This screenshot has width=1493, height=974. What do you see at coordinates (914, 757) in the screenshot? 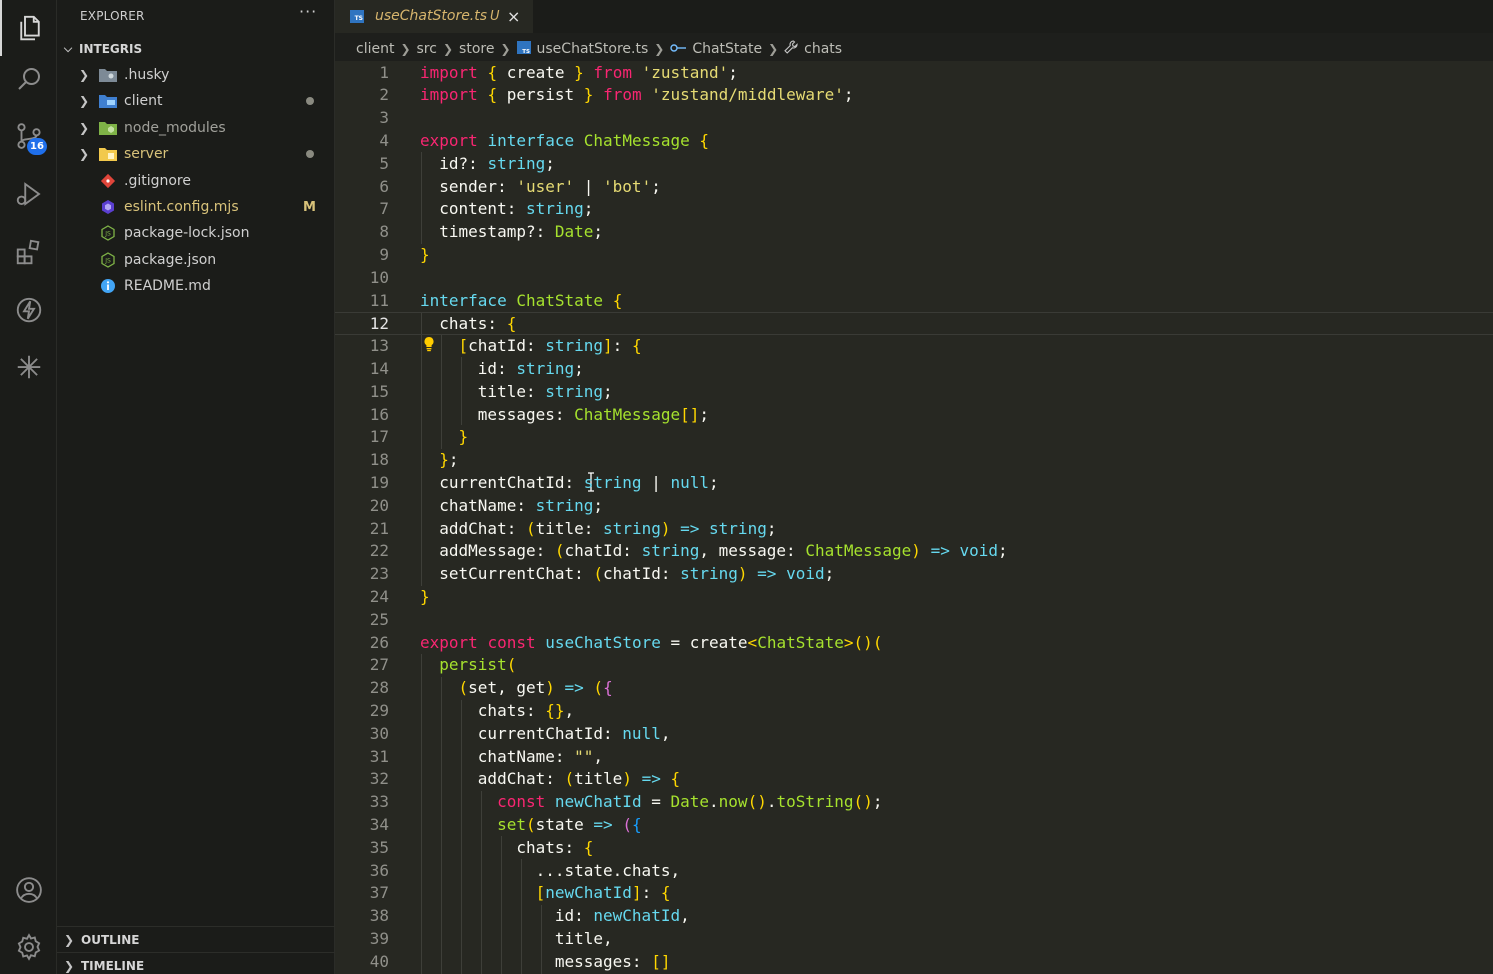
I see `code-line: 31 chatName: "",` at bounding box center [914, 757].